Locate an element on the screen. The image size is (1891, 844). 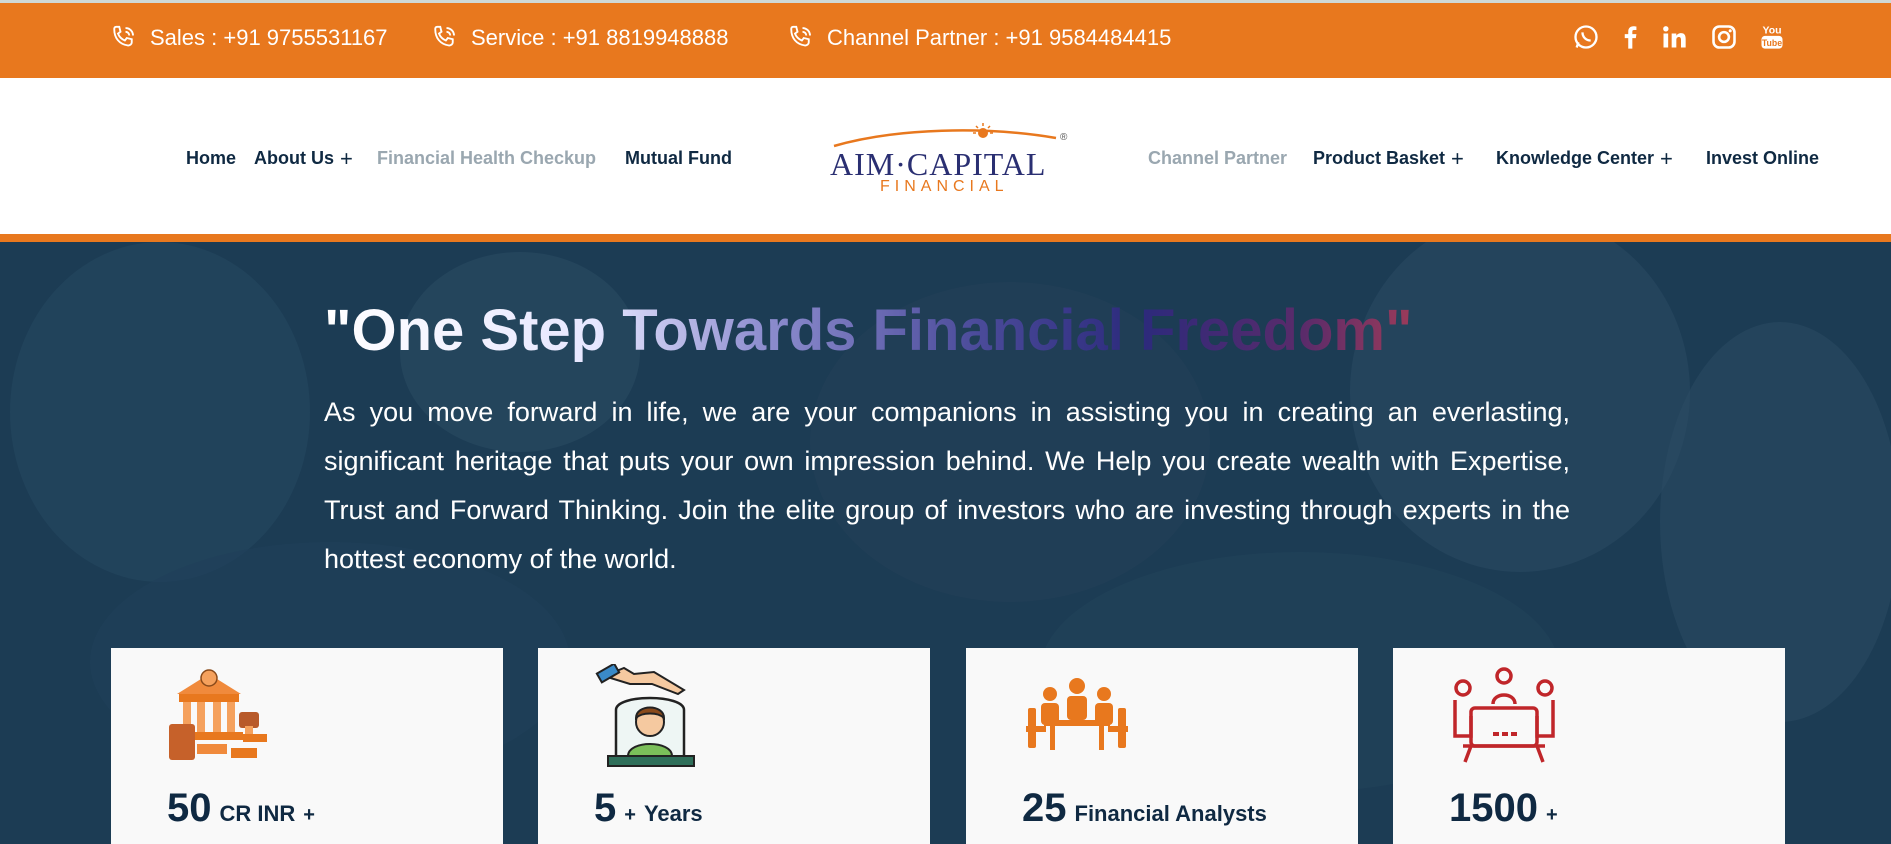
whatsapp-icon is located at coordinates (1586, 37).